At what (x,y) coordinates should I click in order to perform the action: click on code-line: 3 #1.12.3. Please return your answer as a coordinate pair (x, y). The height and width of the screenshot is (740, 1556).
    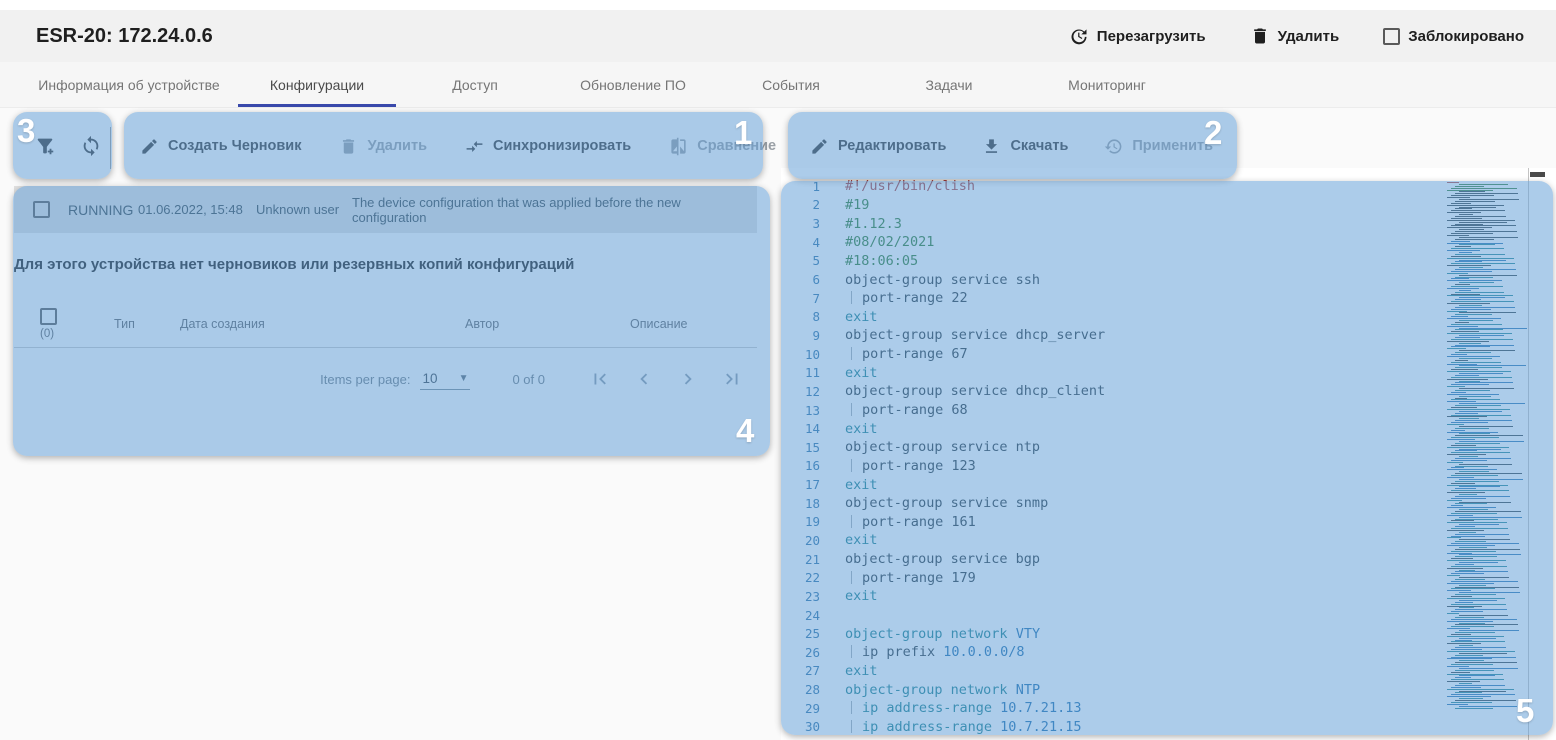
    Looking at the image, I should click on (857, 223).